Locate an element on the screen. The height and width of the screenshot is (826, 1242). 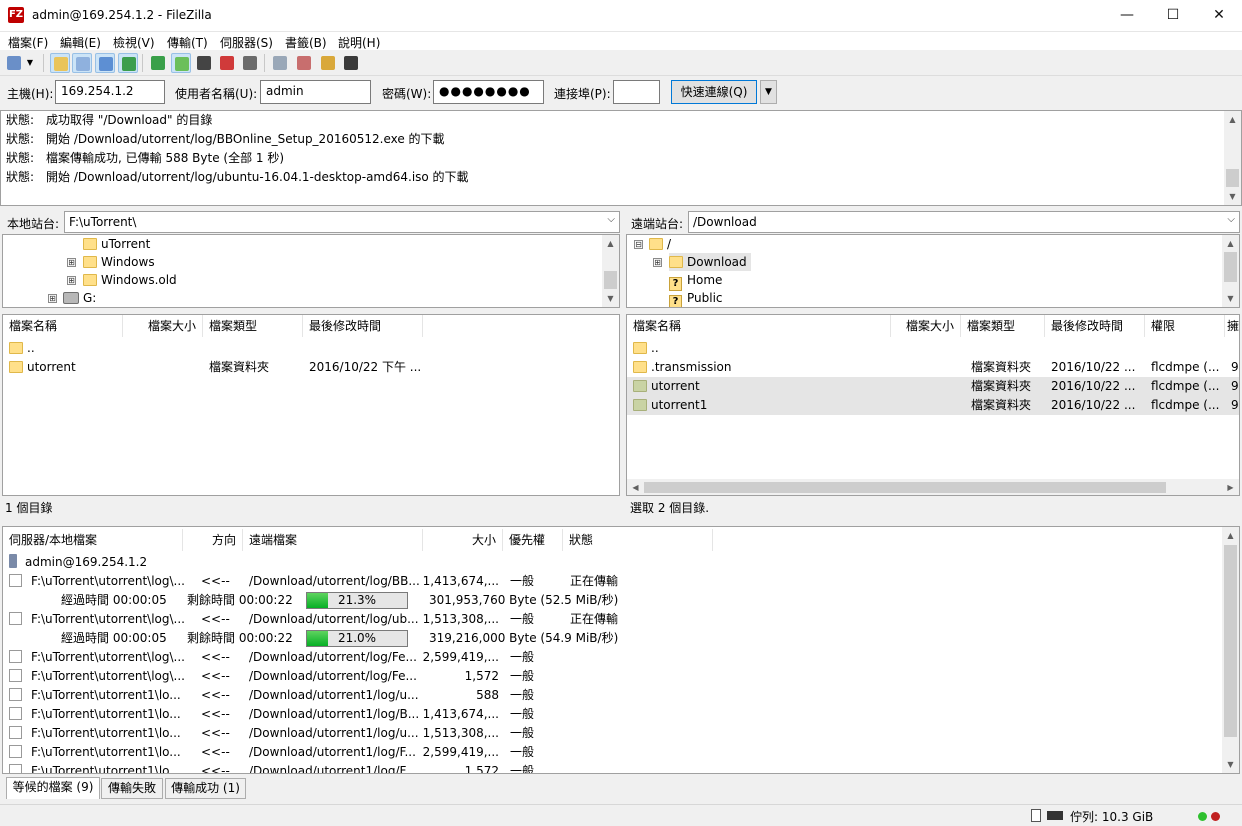
quickconnect-button: 快速連線(Q) is located at coordinates (714, 92).